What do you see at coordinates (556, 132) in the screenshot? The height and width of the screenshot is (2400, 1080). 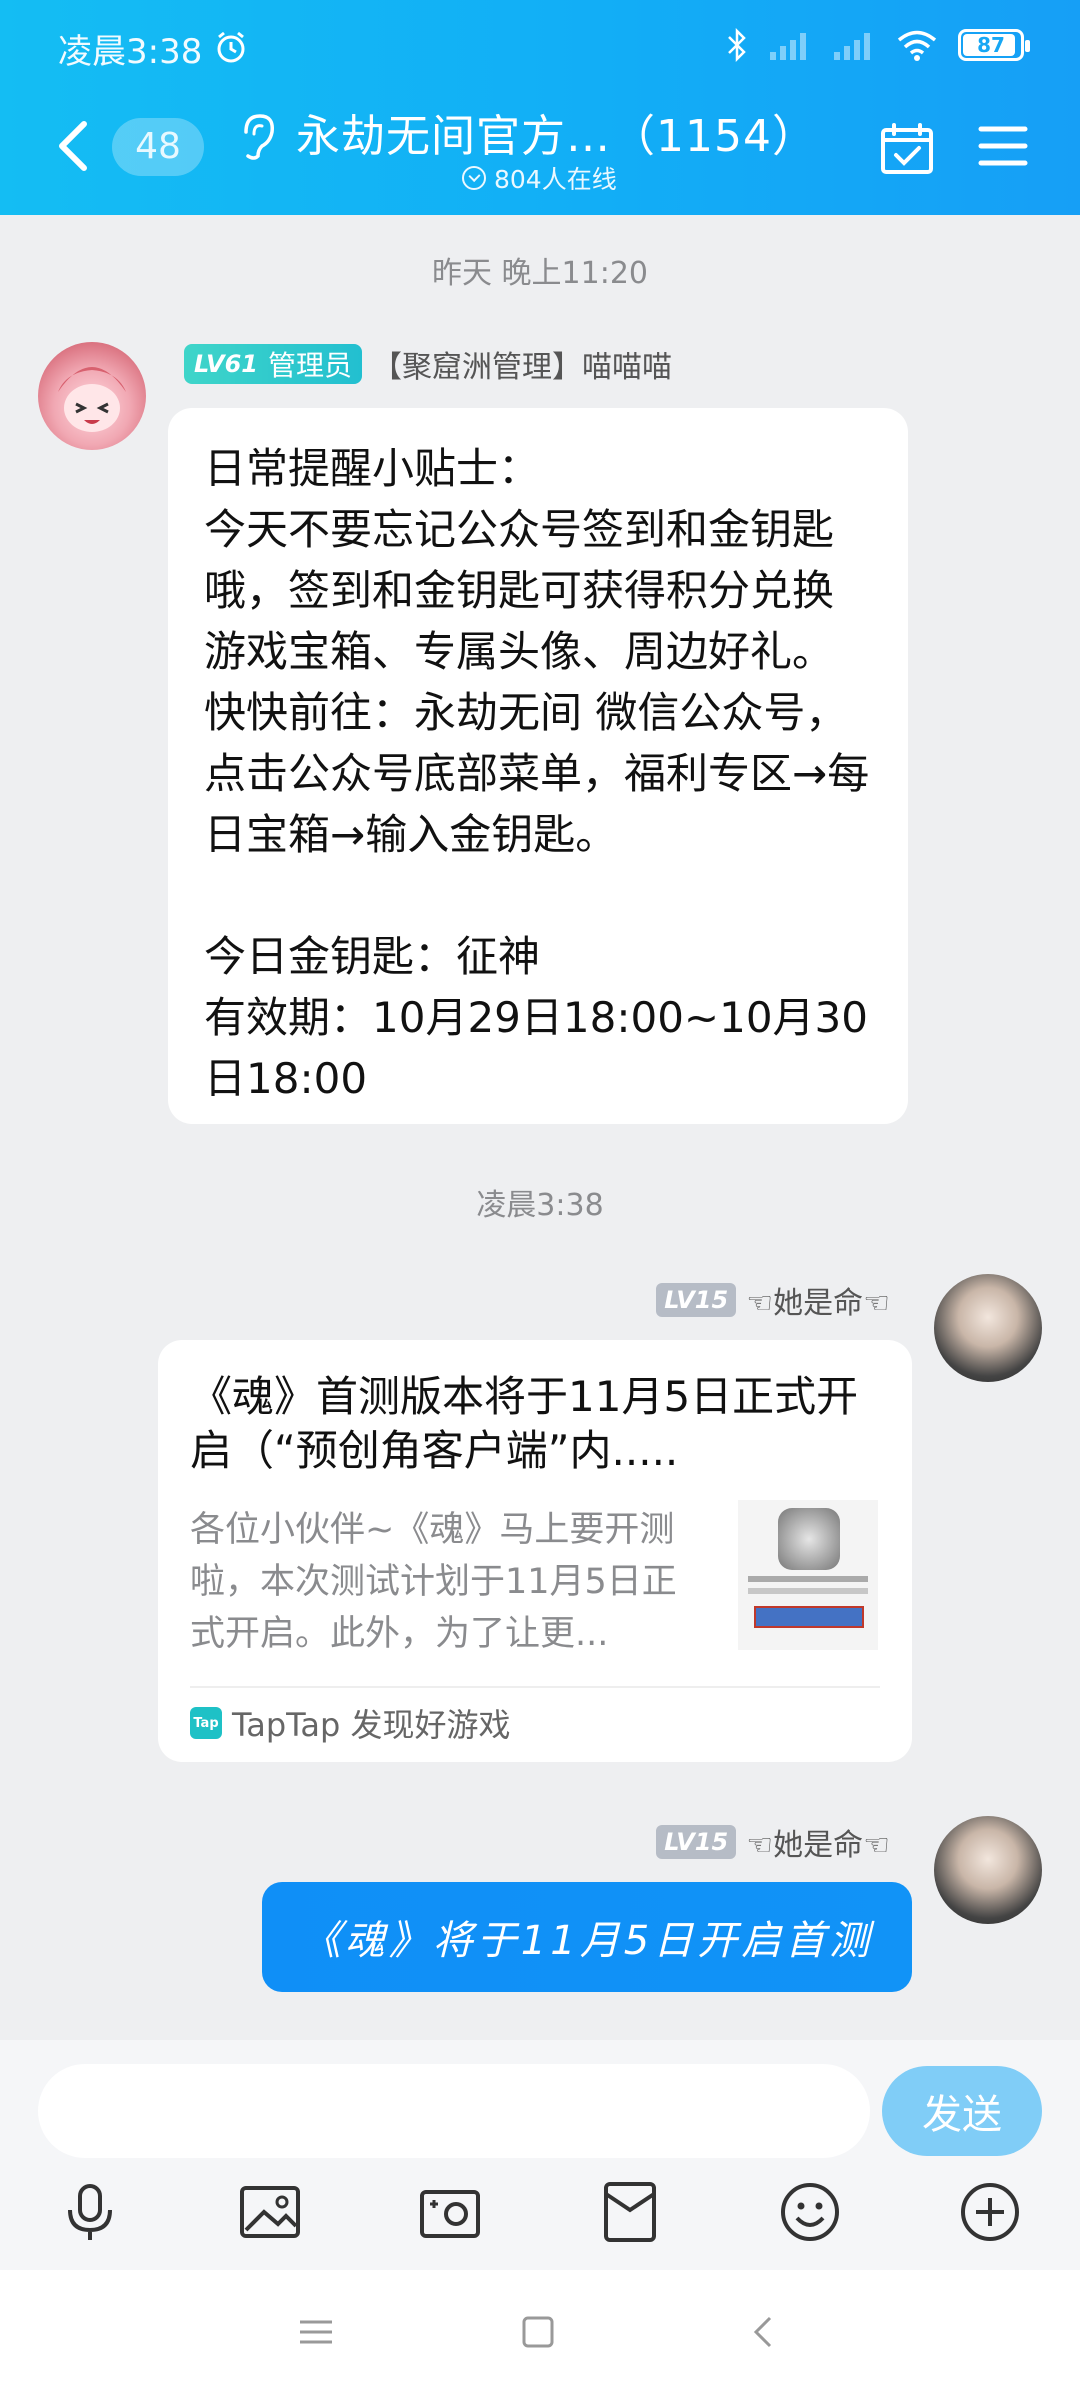 I see `chat-title: 永劫无间官方…（1154）` at bounding box center [556, 132].